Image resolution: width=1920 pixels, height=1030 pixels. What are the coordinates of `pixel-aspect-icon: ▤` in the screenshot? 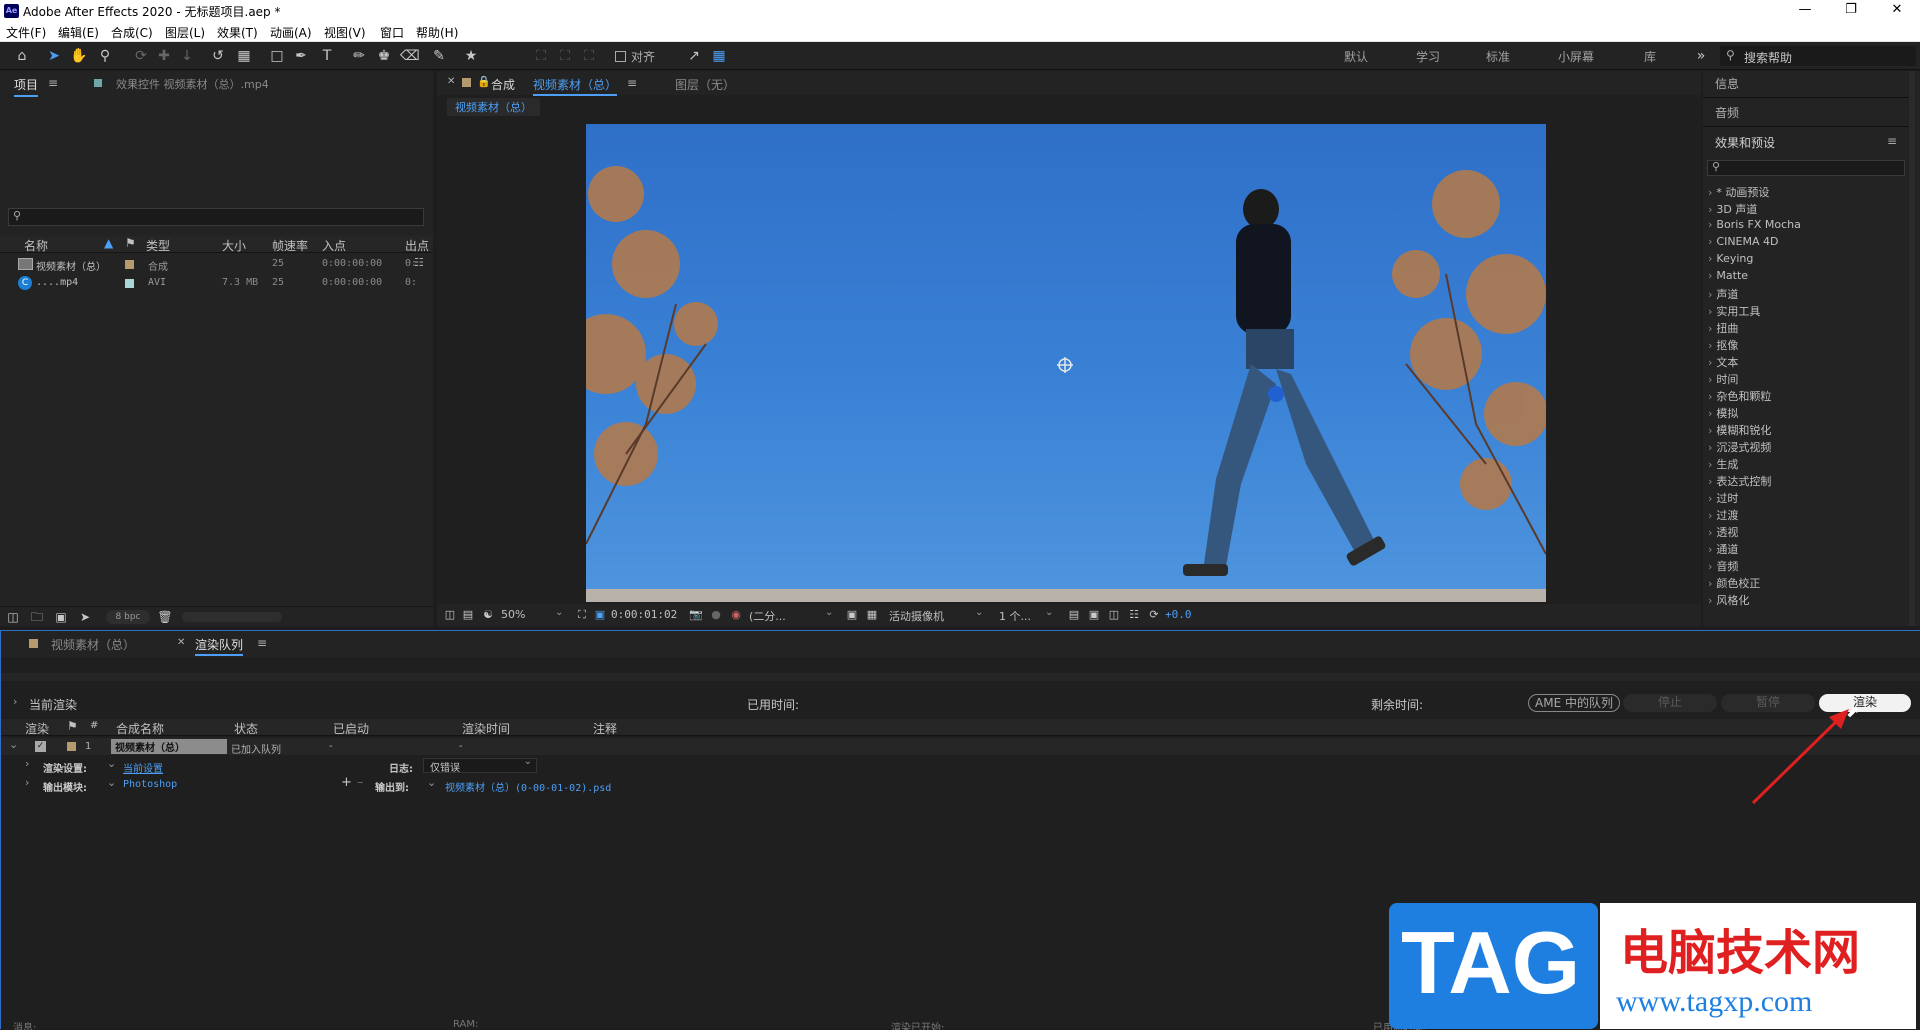 It's located at (1074, 615).